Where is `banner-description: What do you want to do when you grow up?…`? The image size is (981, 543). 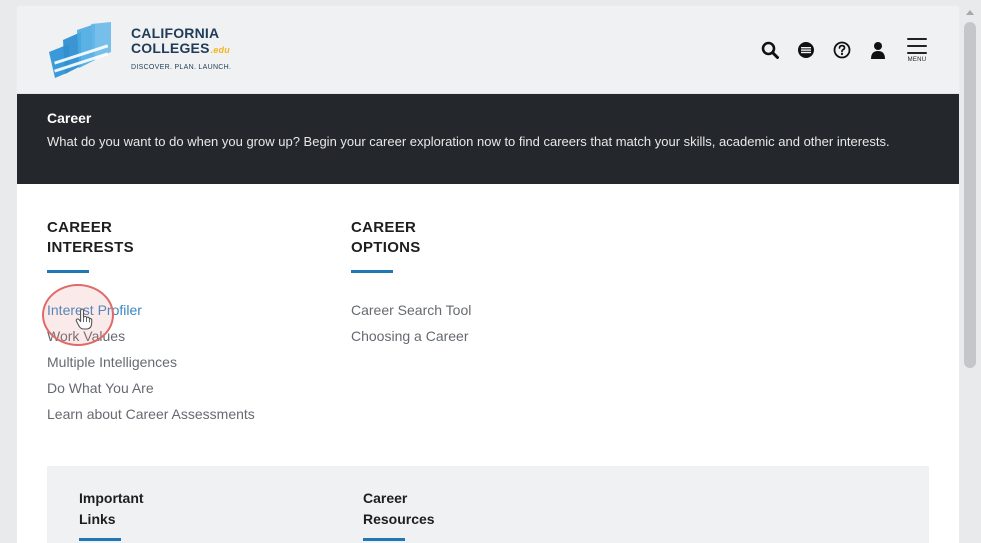
banner-description: What do you want to do when you grow up?… is located at coordinates (468, 141).